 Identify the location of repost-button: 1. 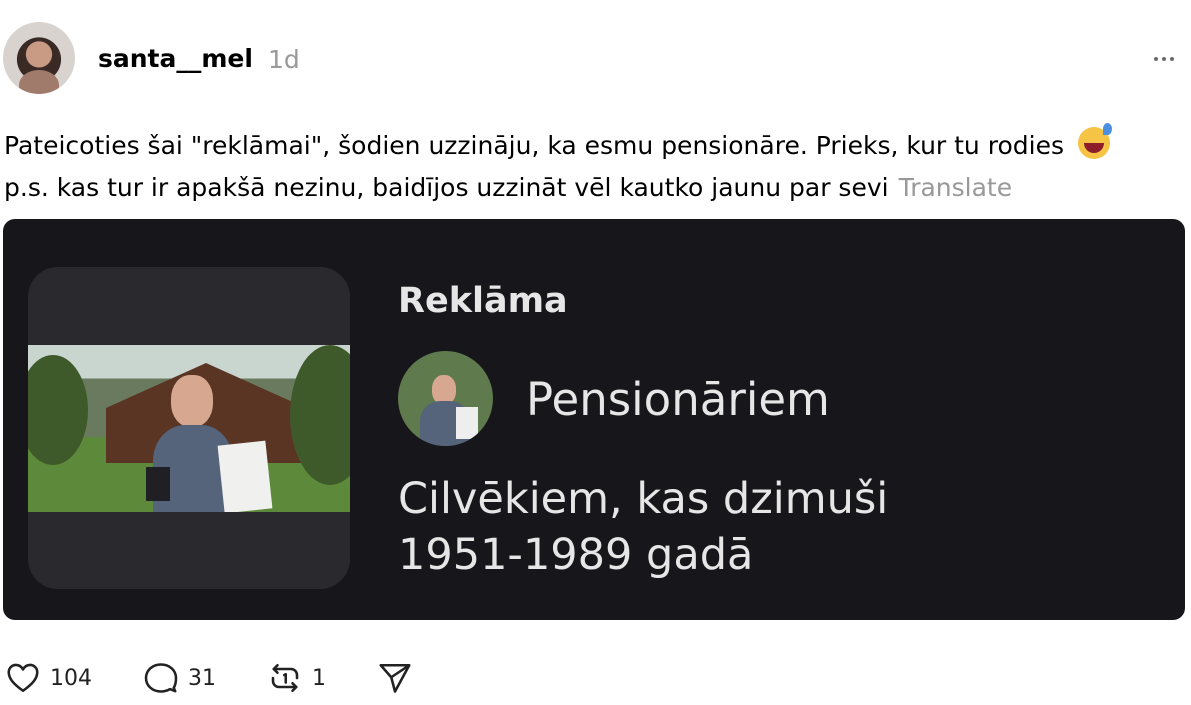
(296, 678).